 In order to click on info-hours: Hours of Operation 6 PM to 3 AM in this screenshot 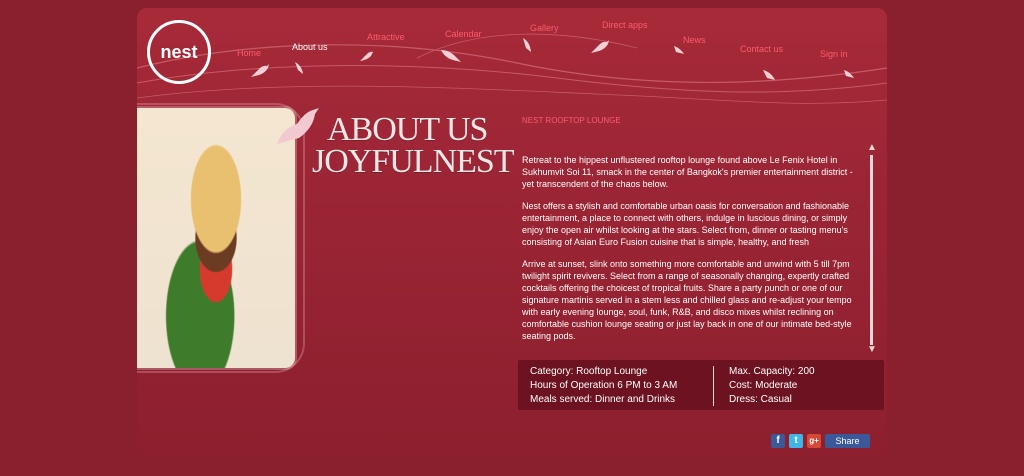, I will do `click(604, 385)`.